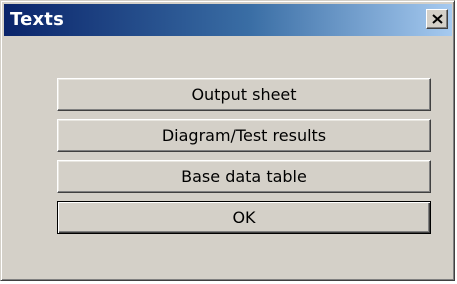 The height and width of the screenshot is (284, 457). Describe the element at coordinates (244, 176) in the screenshot. I see `base-data-table-button: Base data table` at that location.